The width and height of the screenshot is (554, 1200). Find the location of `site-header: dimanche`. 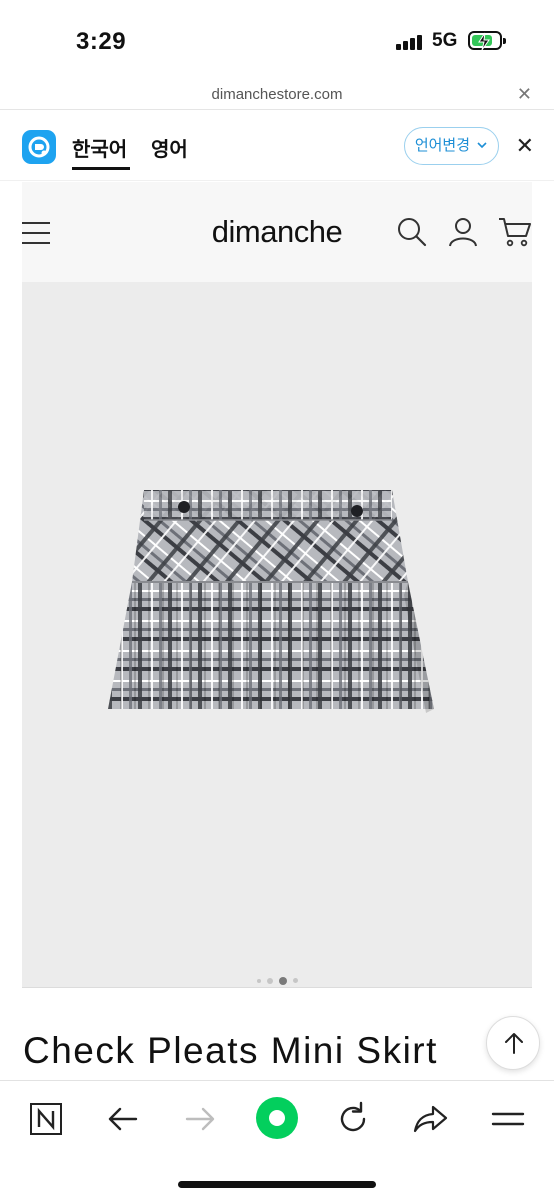

site-header: dimanche is located at coordinates (277, 232).